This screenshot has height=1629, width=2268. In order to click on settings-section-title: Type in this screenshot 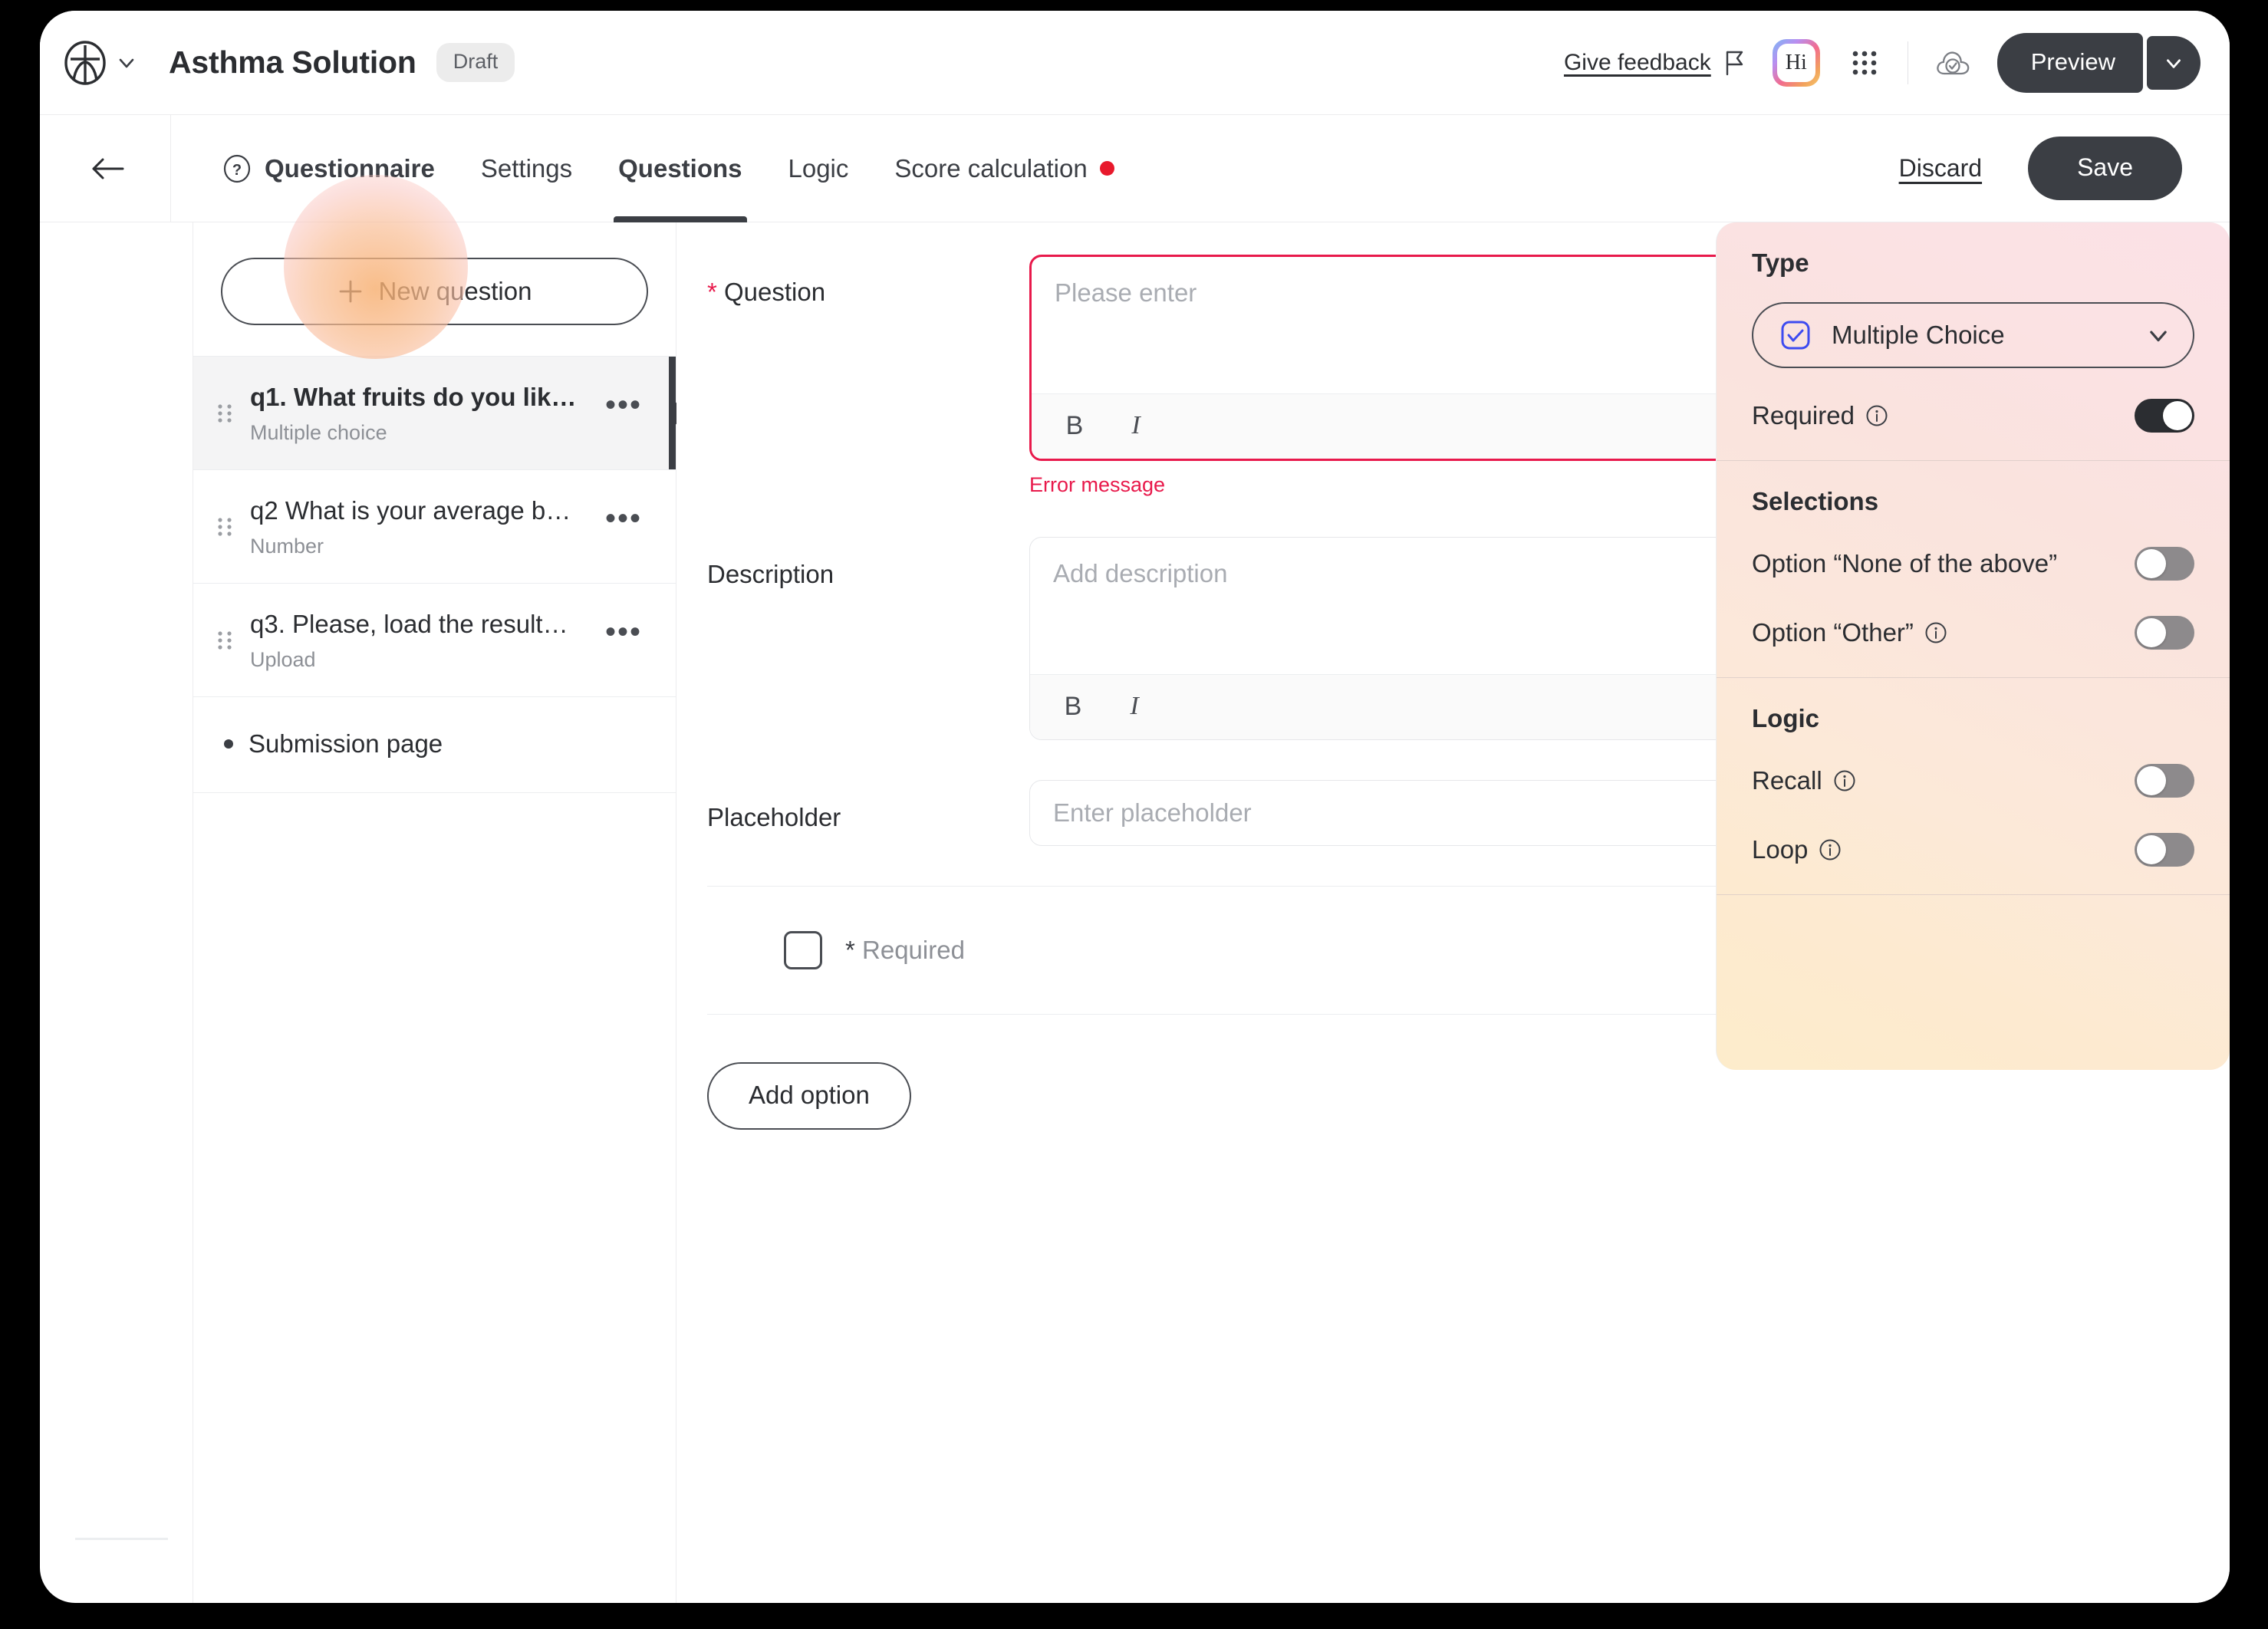, I will do `click(1781, 262)`.